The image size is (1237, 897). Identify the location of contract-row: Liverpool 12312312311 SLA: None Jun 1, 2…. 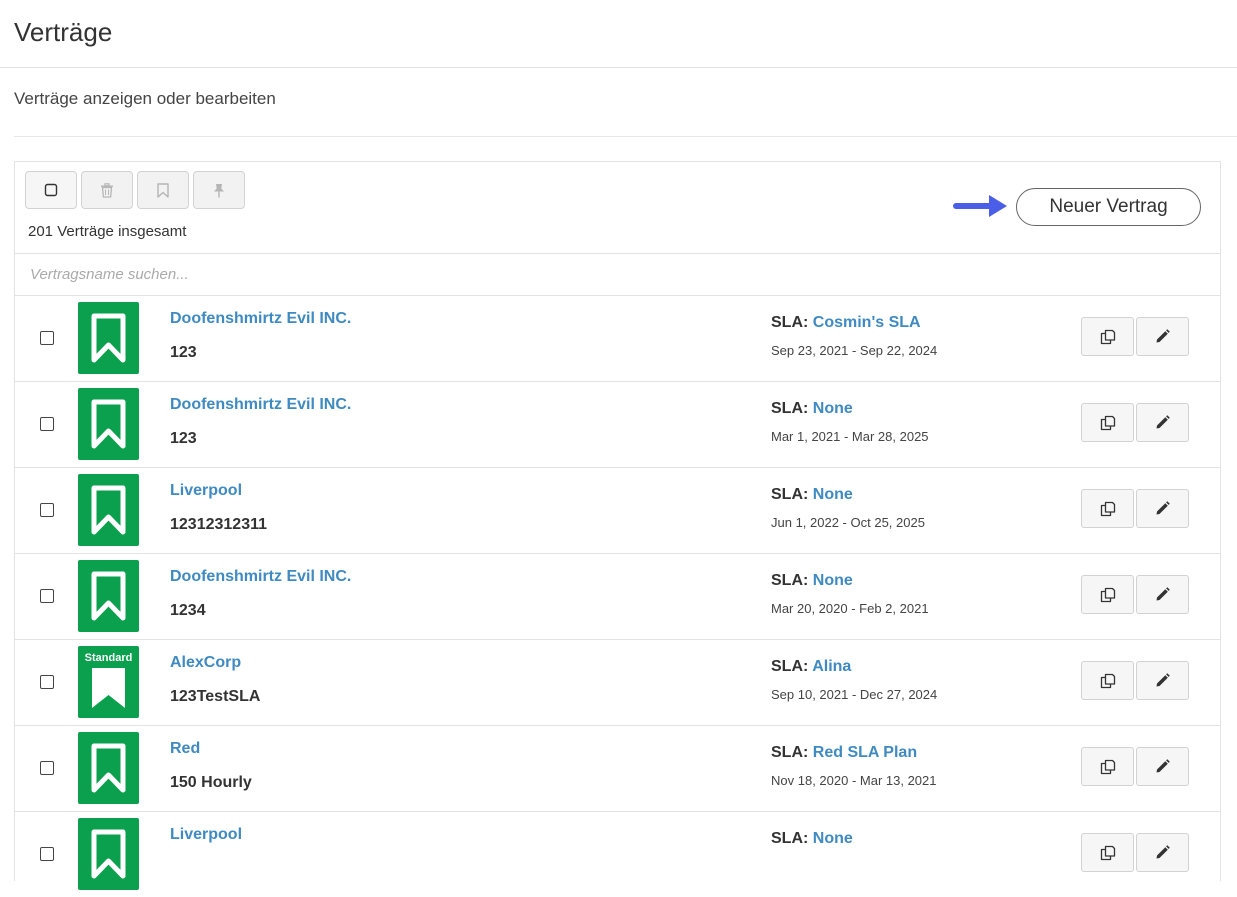
(617, 510).